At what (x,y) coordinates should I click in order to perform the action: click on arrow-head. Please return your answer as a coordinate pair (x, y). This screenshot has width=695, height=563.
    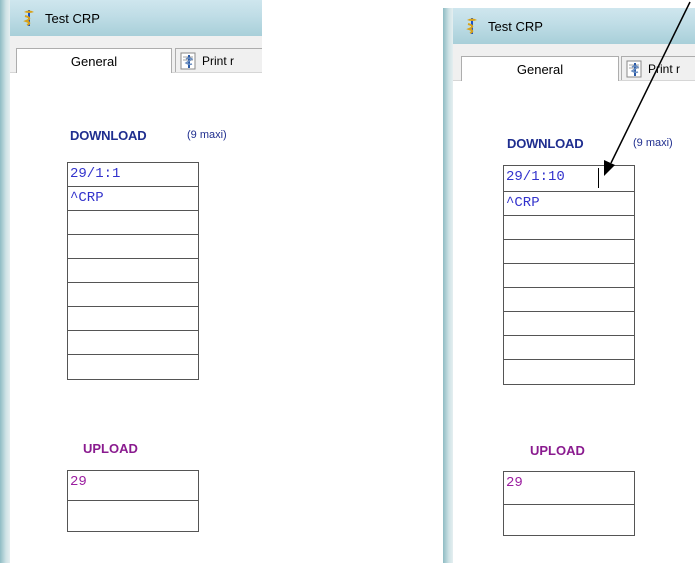
    Looking at the image, I should click on (609, 168).